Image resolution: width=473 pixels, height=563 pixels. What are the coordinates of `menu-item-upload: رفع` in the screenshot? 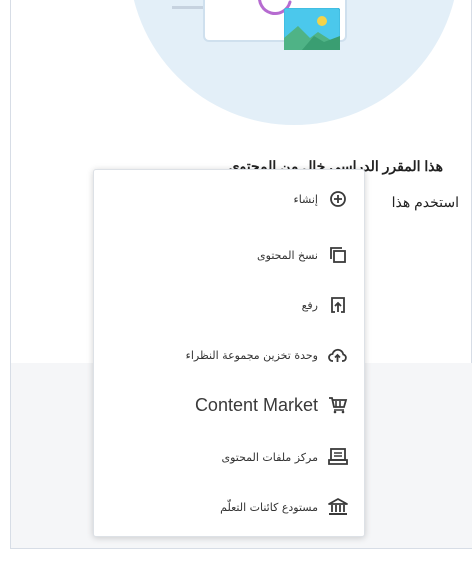 It's located at (228, 305).